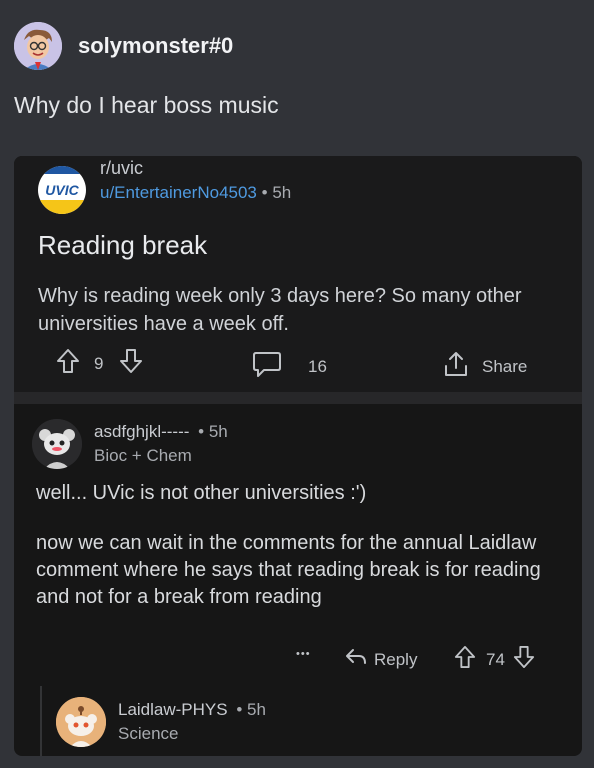 The image size is (594, 768). What do you see at coordinates (57, 444) in the screenshot?
I see `comment-avatar` at bounding box center [57, 444].